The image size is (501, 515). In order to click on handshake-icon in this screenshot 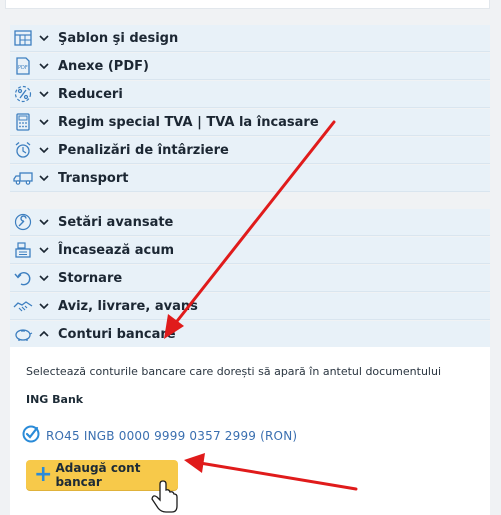, I will do `click(23, 306)`.